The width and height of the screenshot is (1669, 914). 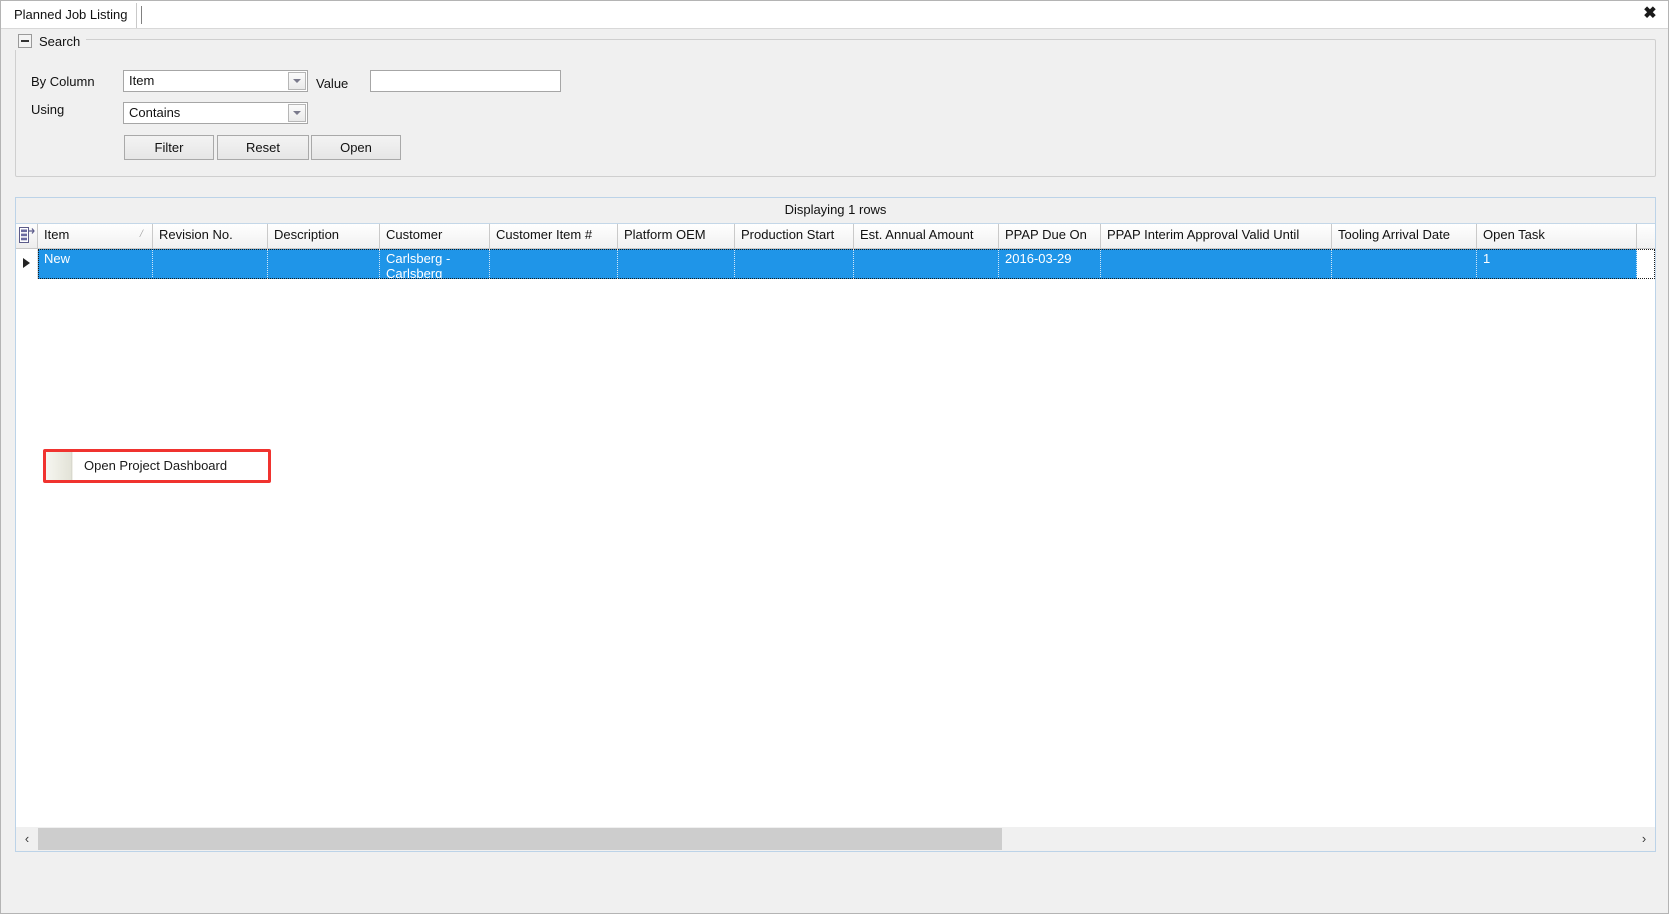 I want to click on row-indicator, so click(x=27, y=264).